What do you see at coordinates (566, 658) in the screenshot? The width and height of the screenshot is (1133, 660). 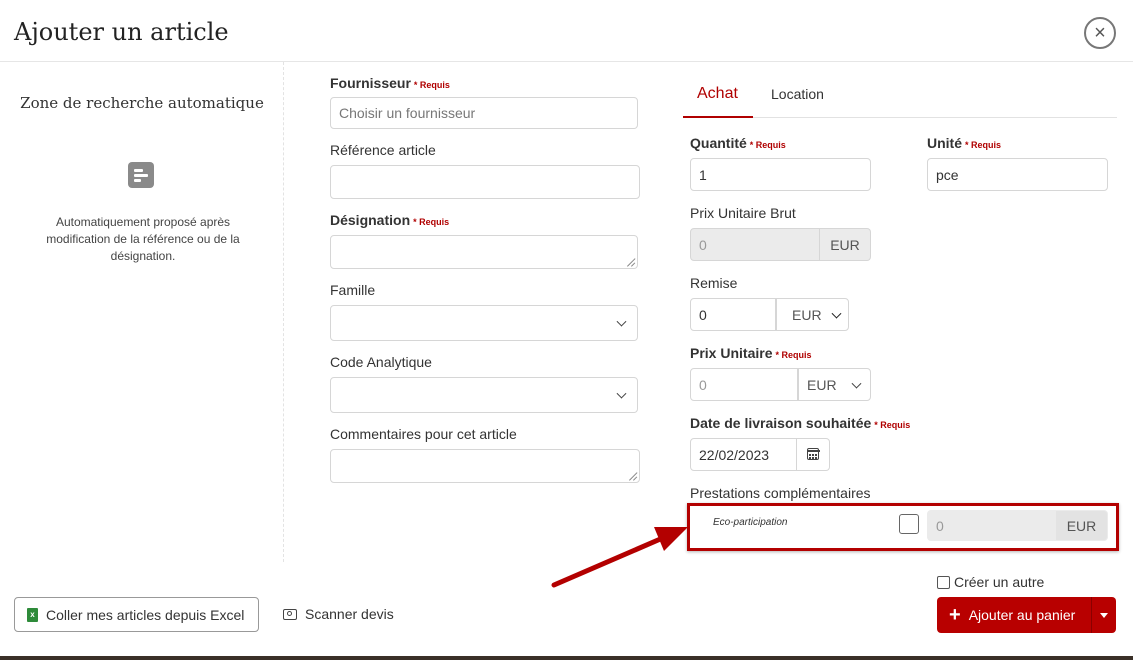 I see `background-strip` at bounding box center [566, 658].